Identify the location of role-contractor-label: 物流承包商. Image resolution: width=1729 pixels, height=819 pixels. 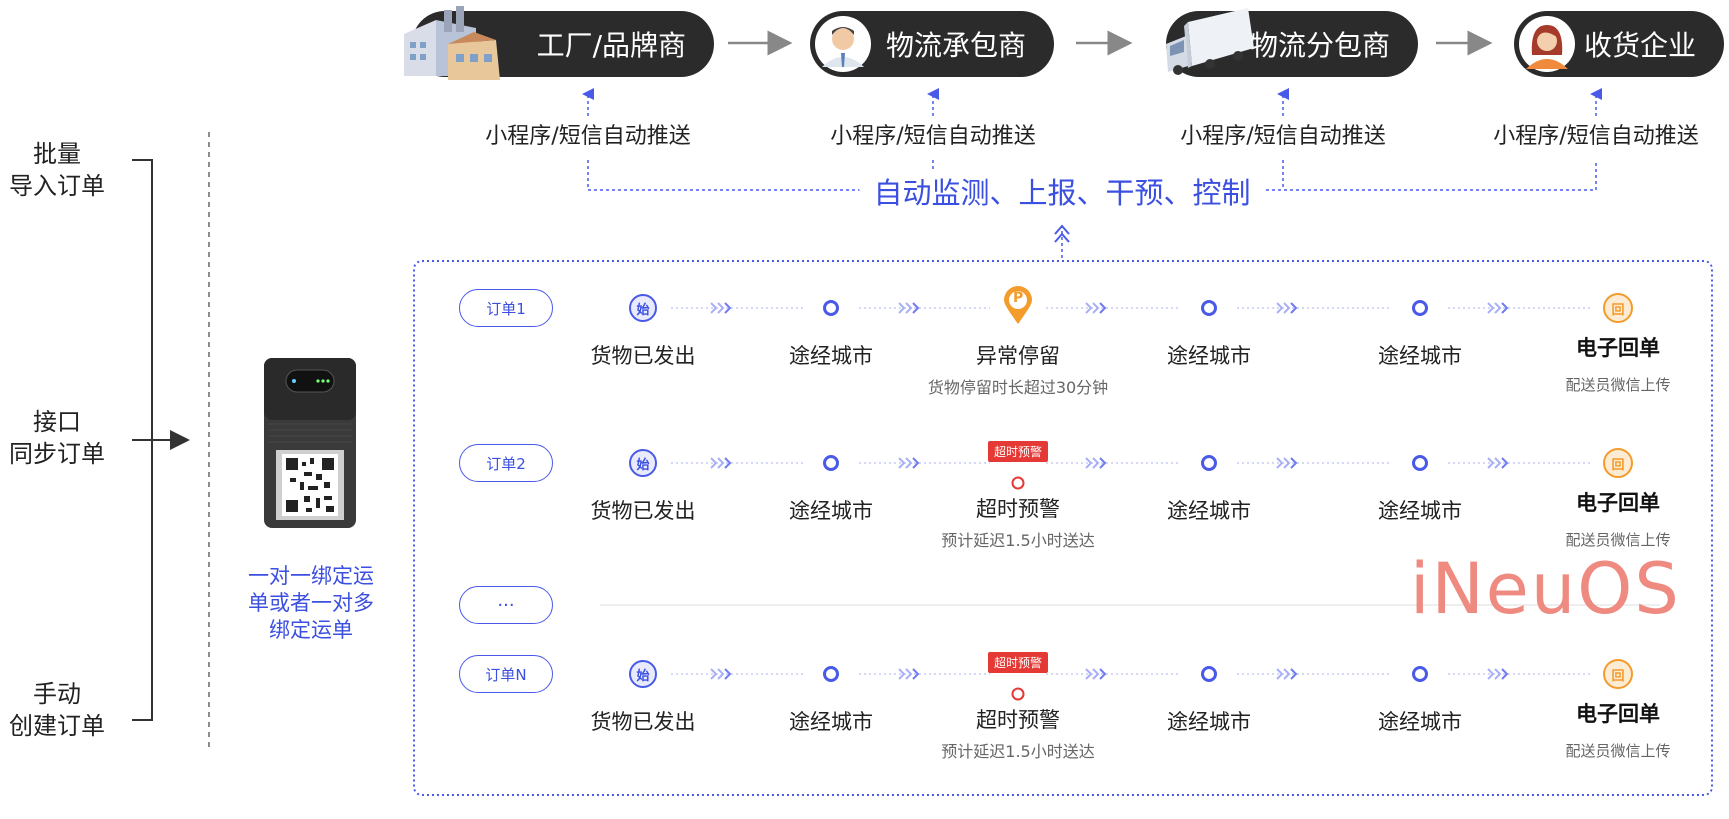
(955, 45).